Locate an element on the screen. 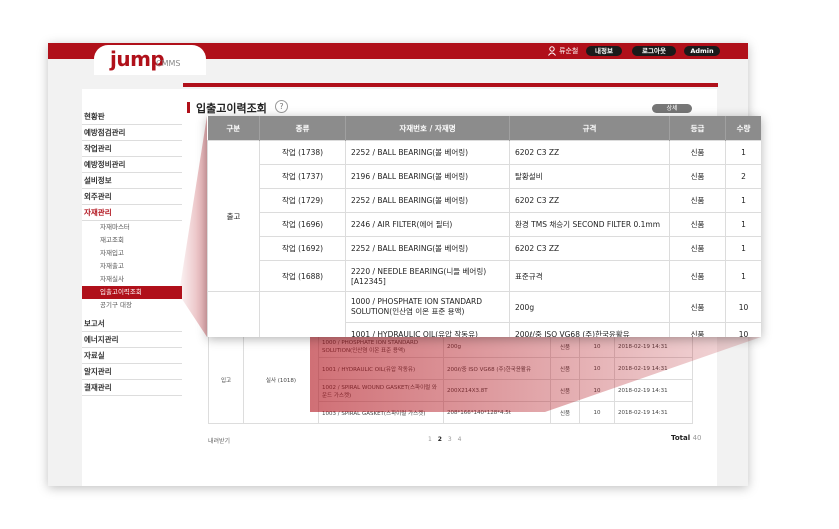 The image size is (839, 529). qty-cell: 2 is located at coordinates (743, 176).